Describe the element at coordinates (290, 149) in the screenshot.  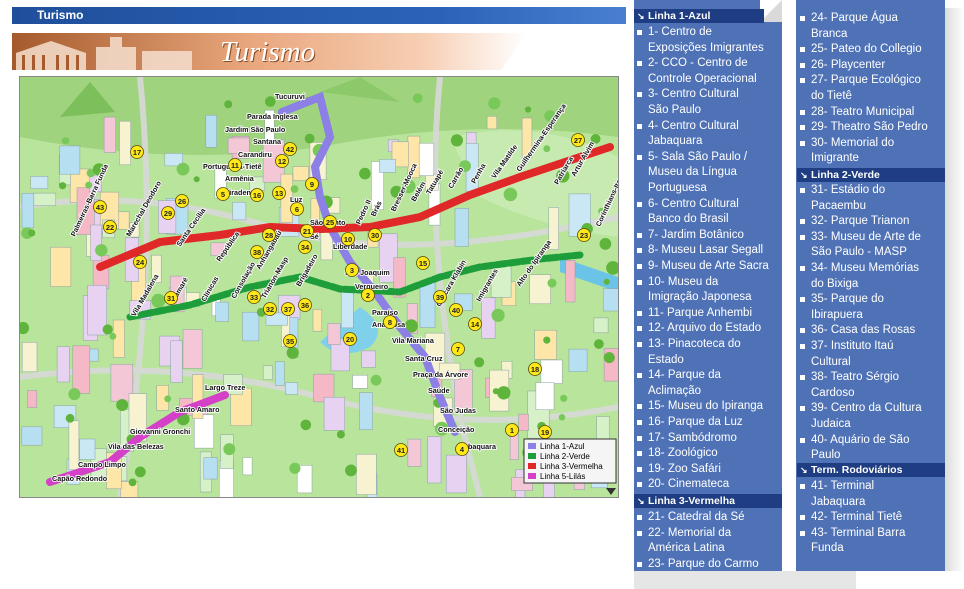
I see `attraction-marker-42: 42` at that location.